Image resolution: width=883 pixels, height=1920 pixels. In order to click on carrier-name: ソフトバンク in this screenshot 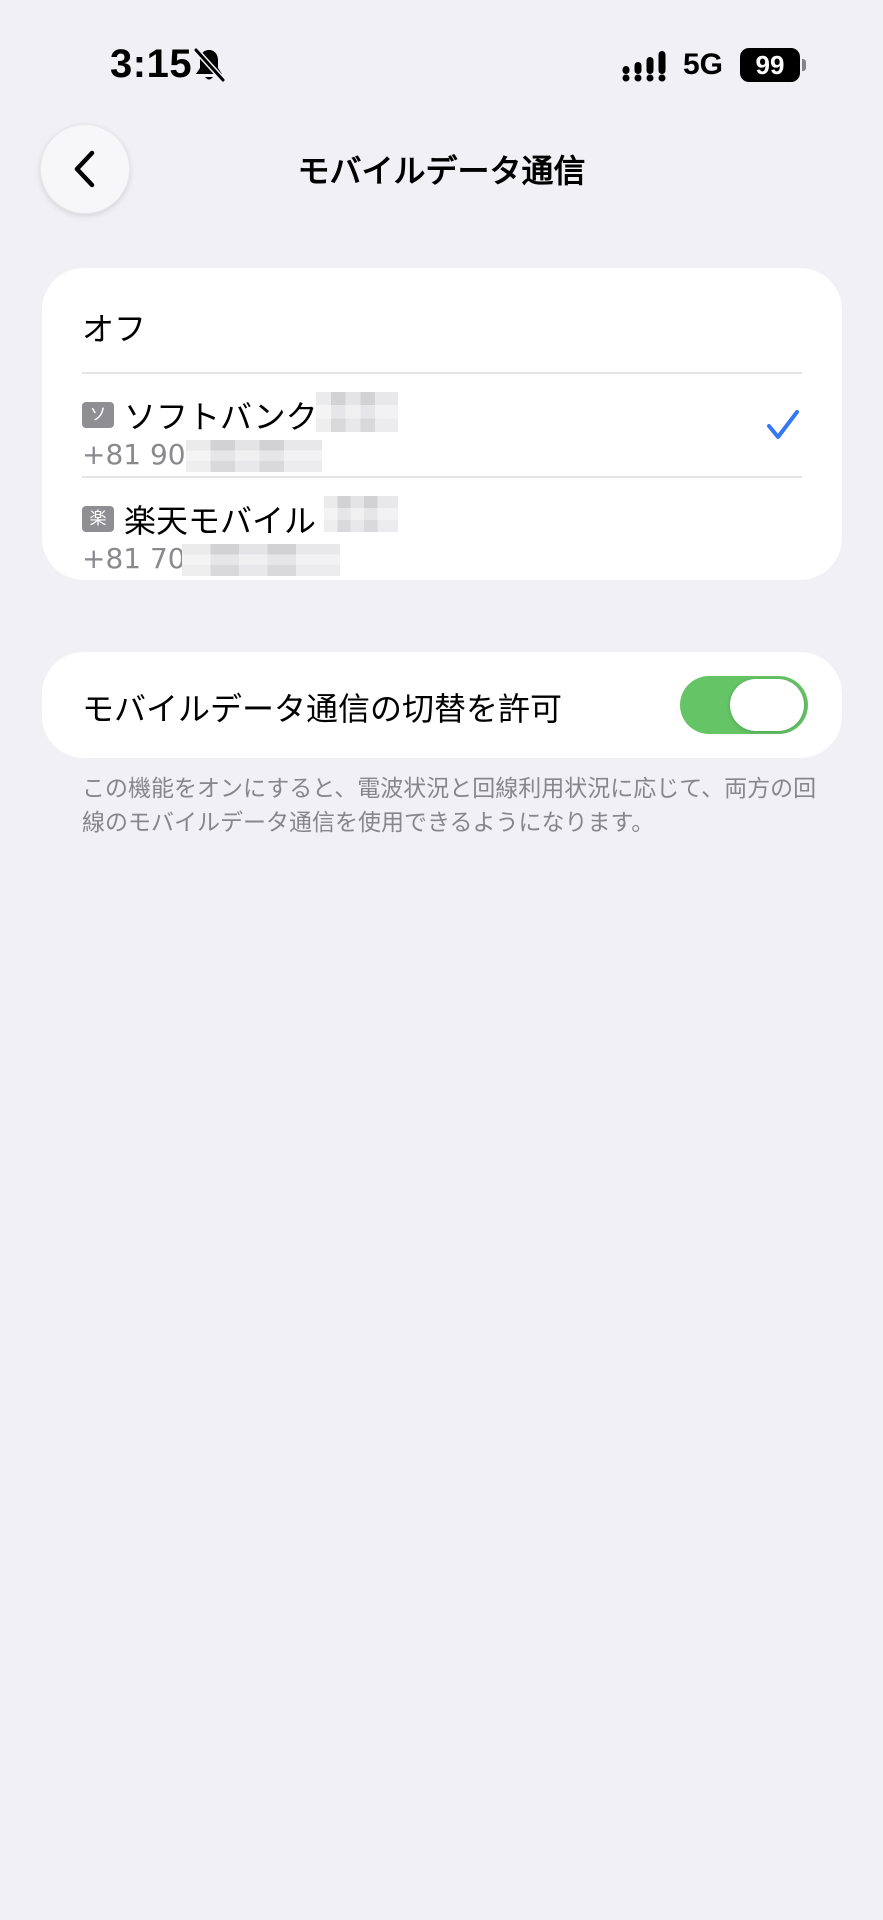, I will do `click(221, 417)`.